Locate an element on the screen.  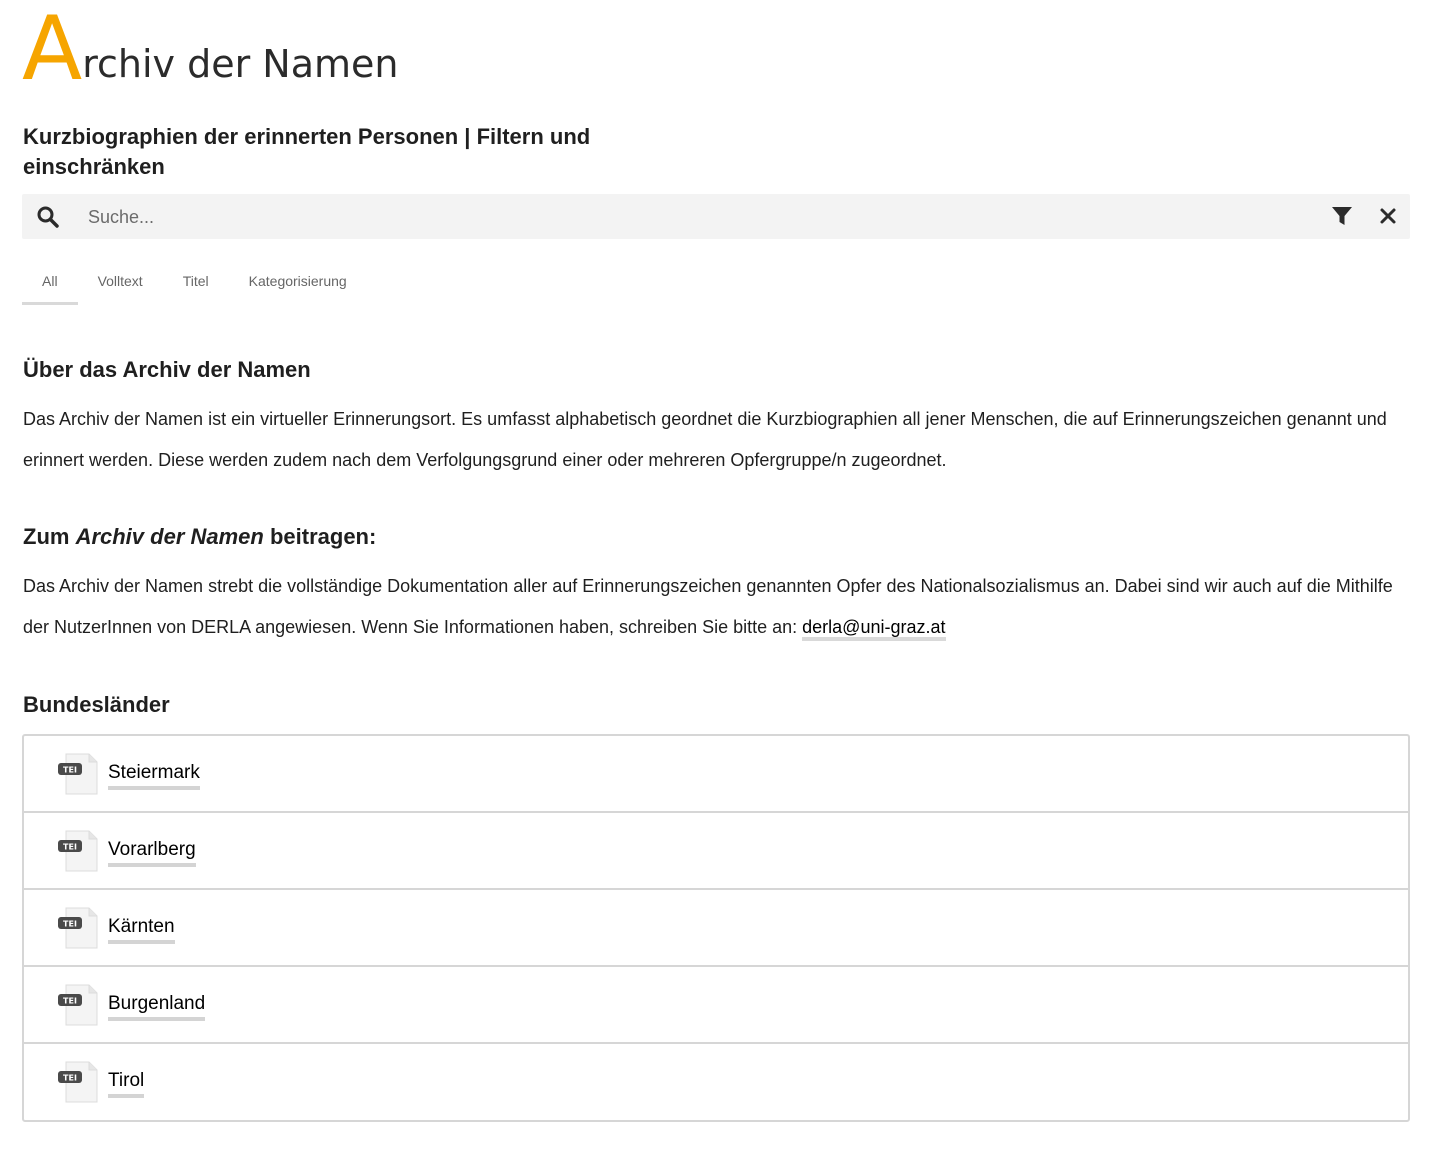
filter-icon is located at coordinates (1342, 216).